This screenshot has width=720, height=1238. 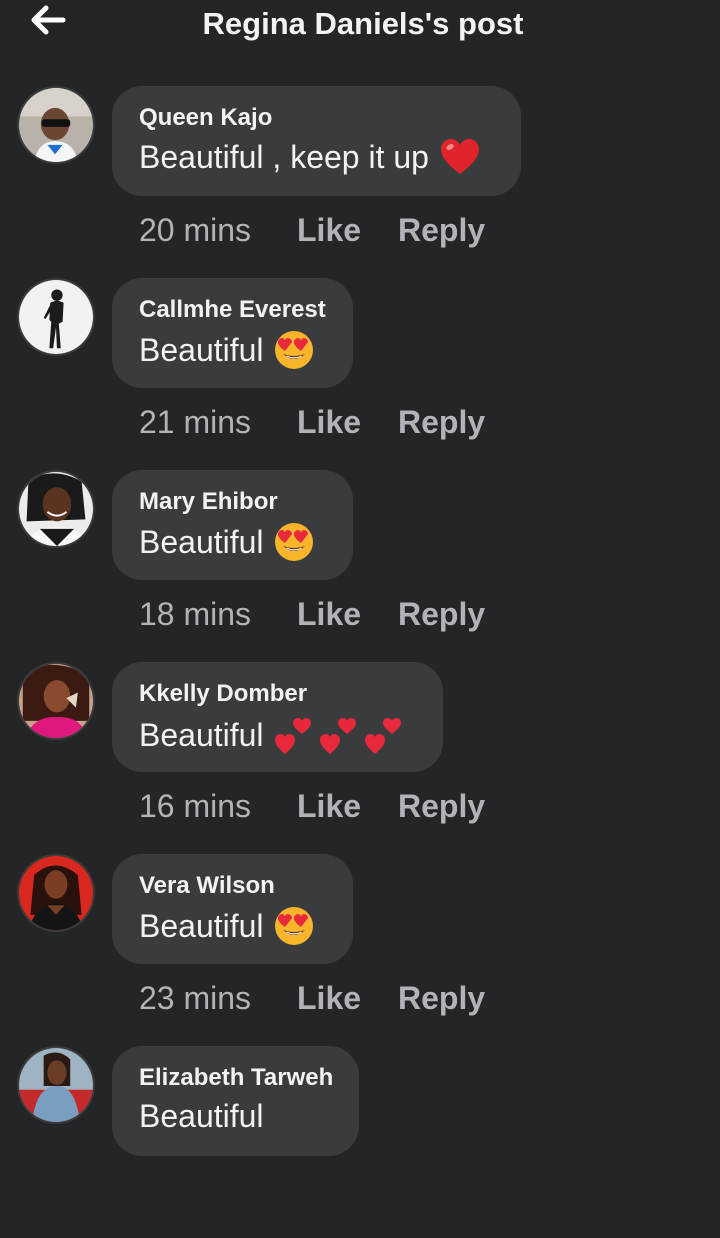 I want to click on comment-actions: 18 mins Like Reply, so click(x=312, y=614).